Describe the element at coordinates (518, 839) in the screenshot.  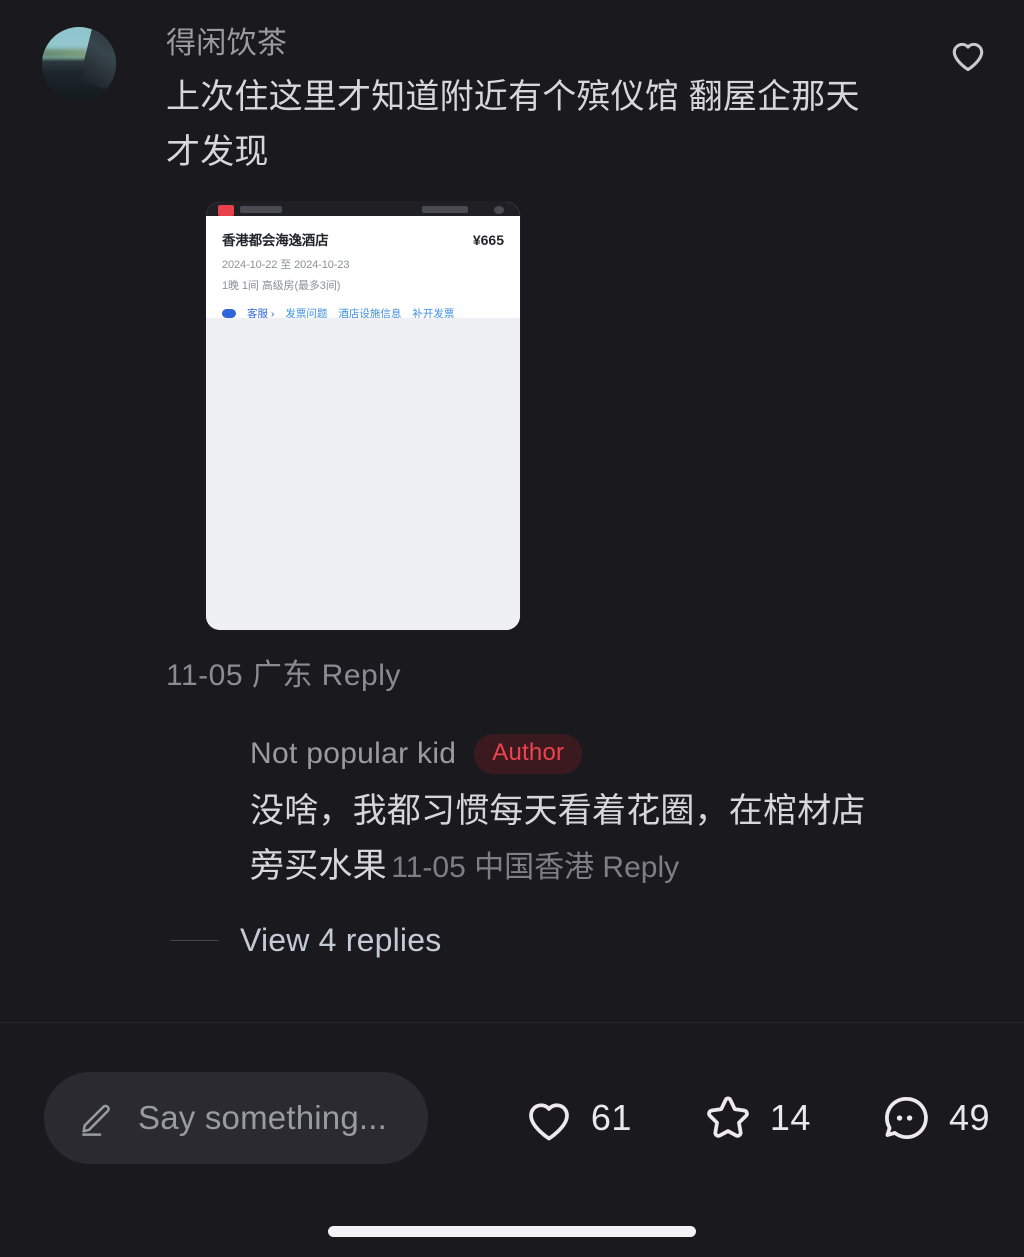
I see `comment-body: 没啥，我都习惯每天看着花圈，在棺材店旁买水果 11-05 中国香港 Reply` at that location.